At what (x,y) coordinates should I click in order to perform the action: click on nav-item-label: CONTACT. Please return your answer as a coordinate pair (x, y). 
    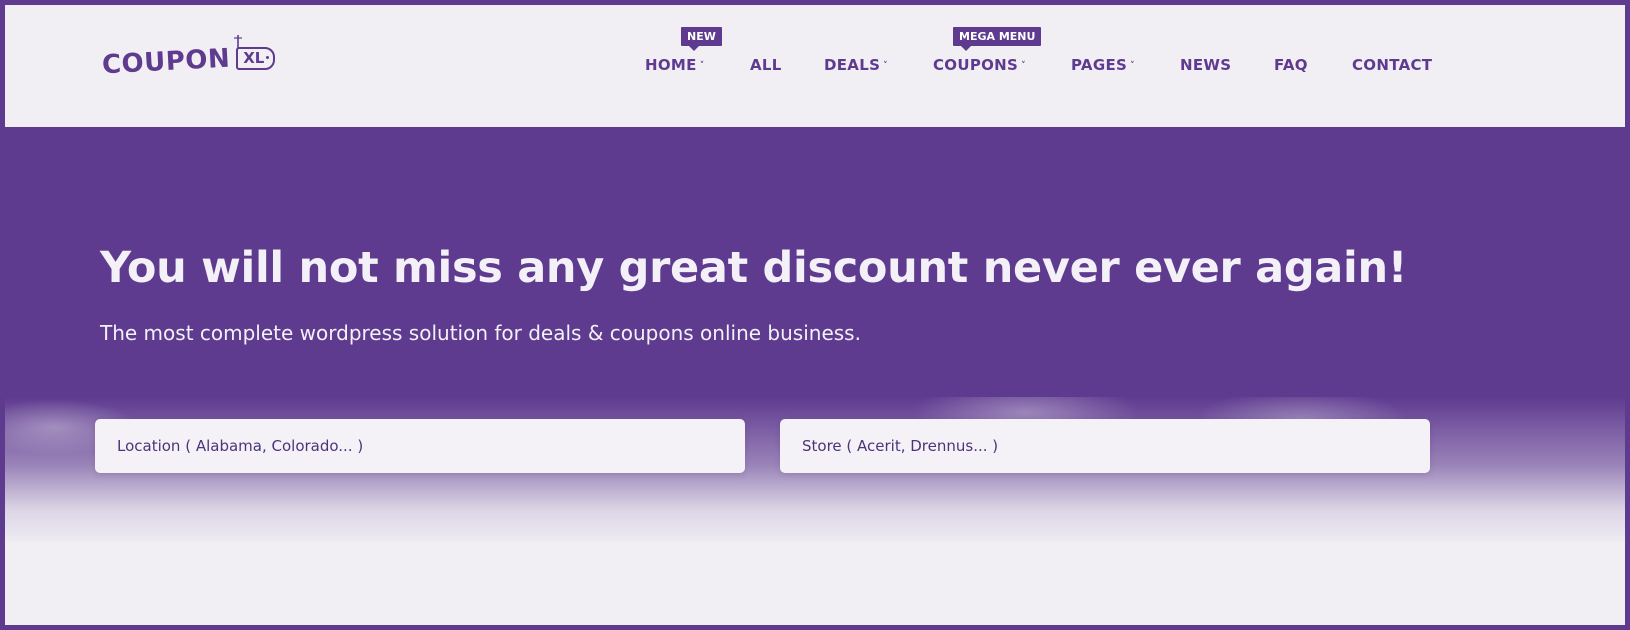
    Looking at the image, I should click on (1392, 65).